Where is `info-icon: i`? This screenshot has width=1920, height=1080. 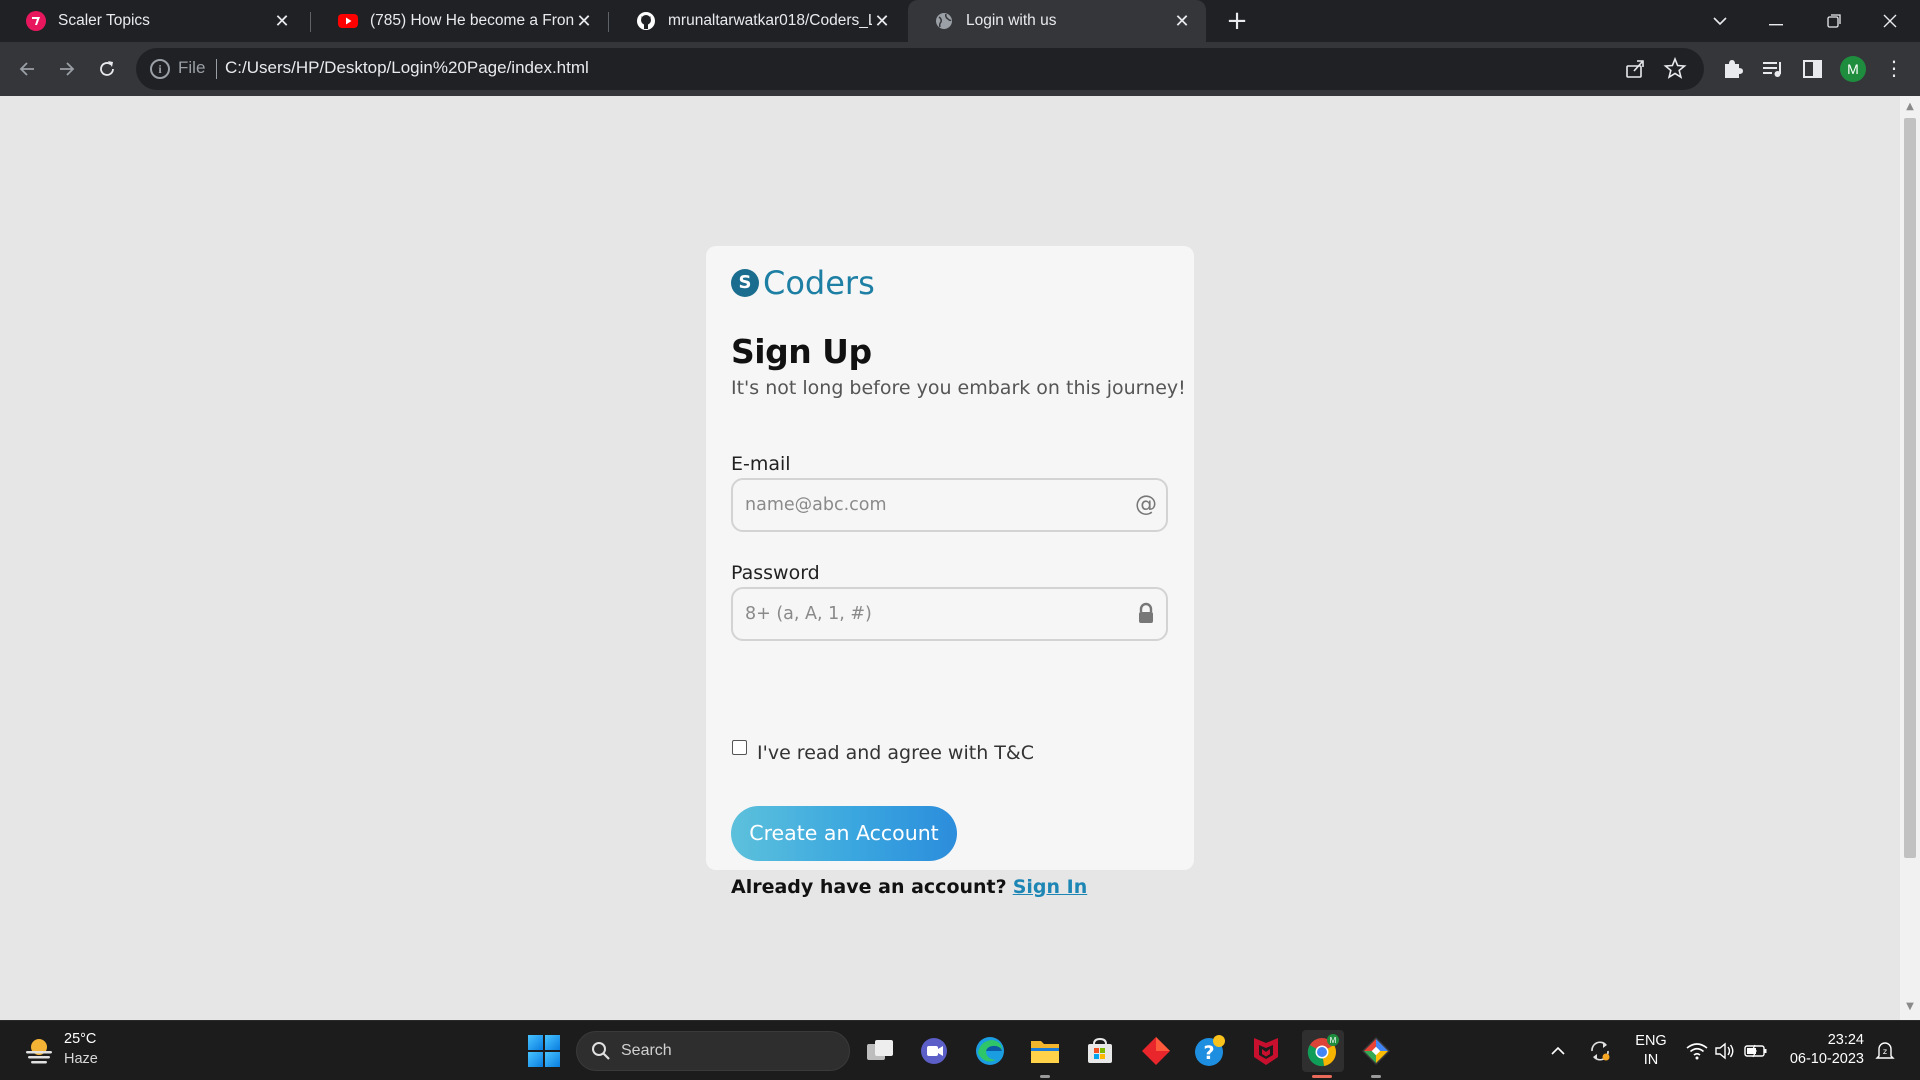
info-icon: i is located at coordinates (160, 69).